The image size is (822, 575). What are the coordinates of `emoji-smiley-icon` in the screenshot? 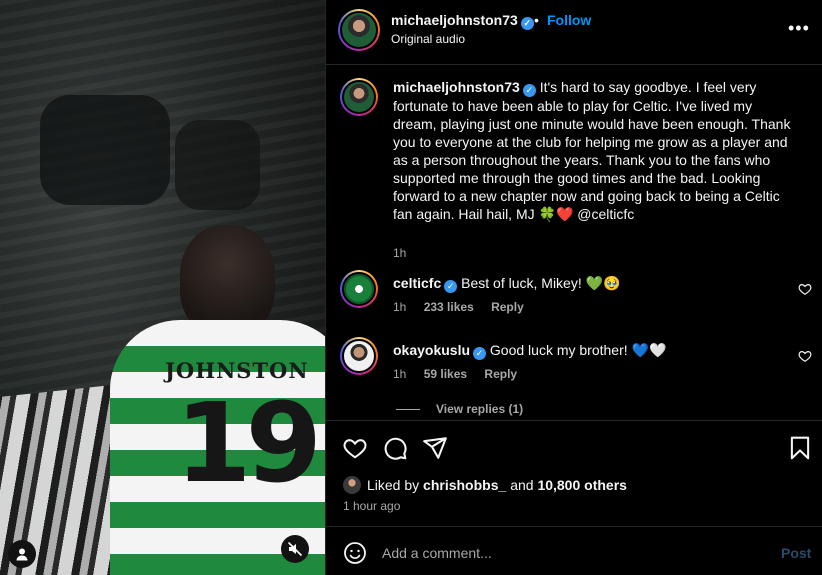 It's located at (355, 553).